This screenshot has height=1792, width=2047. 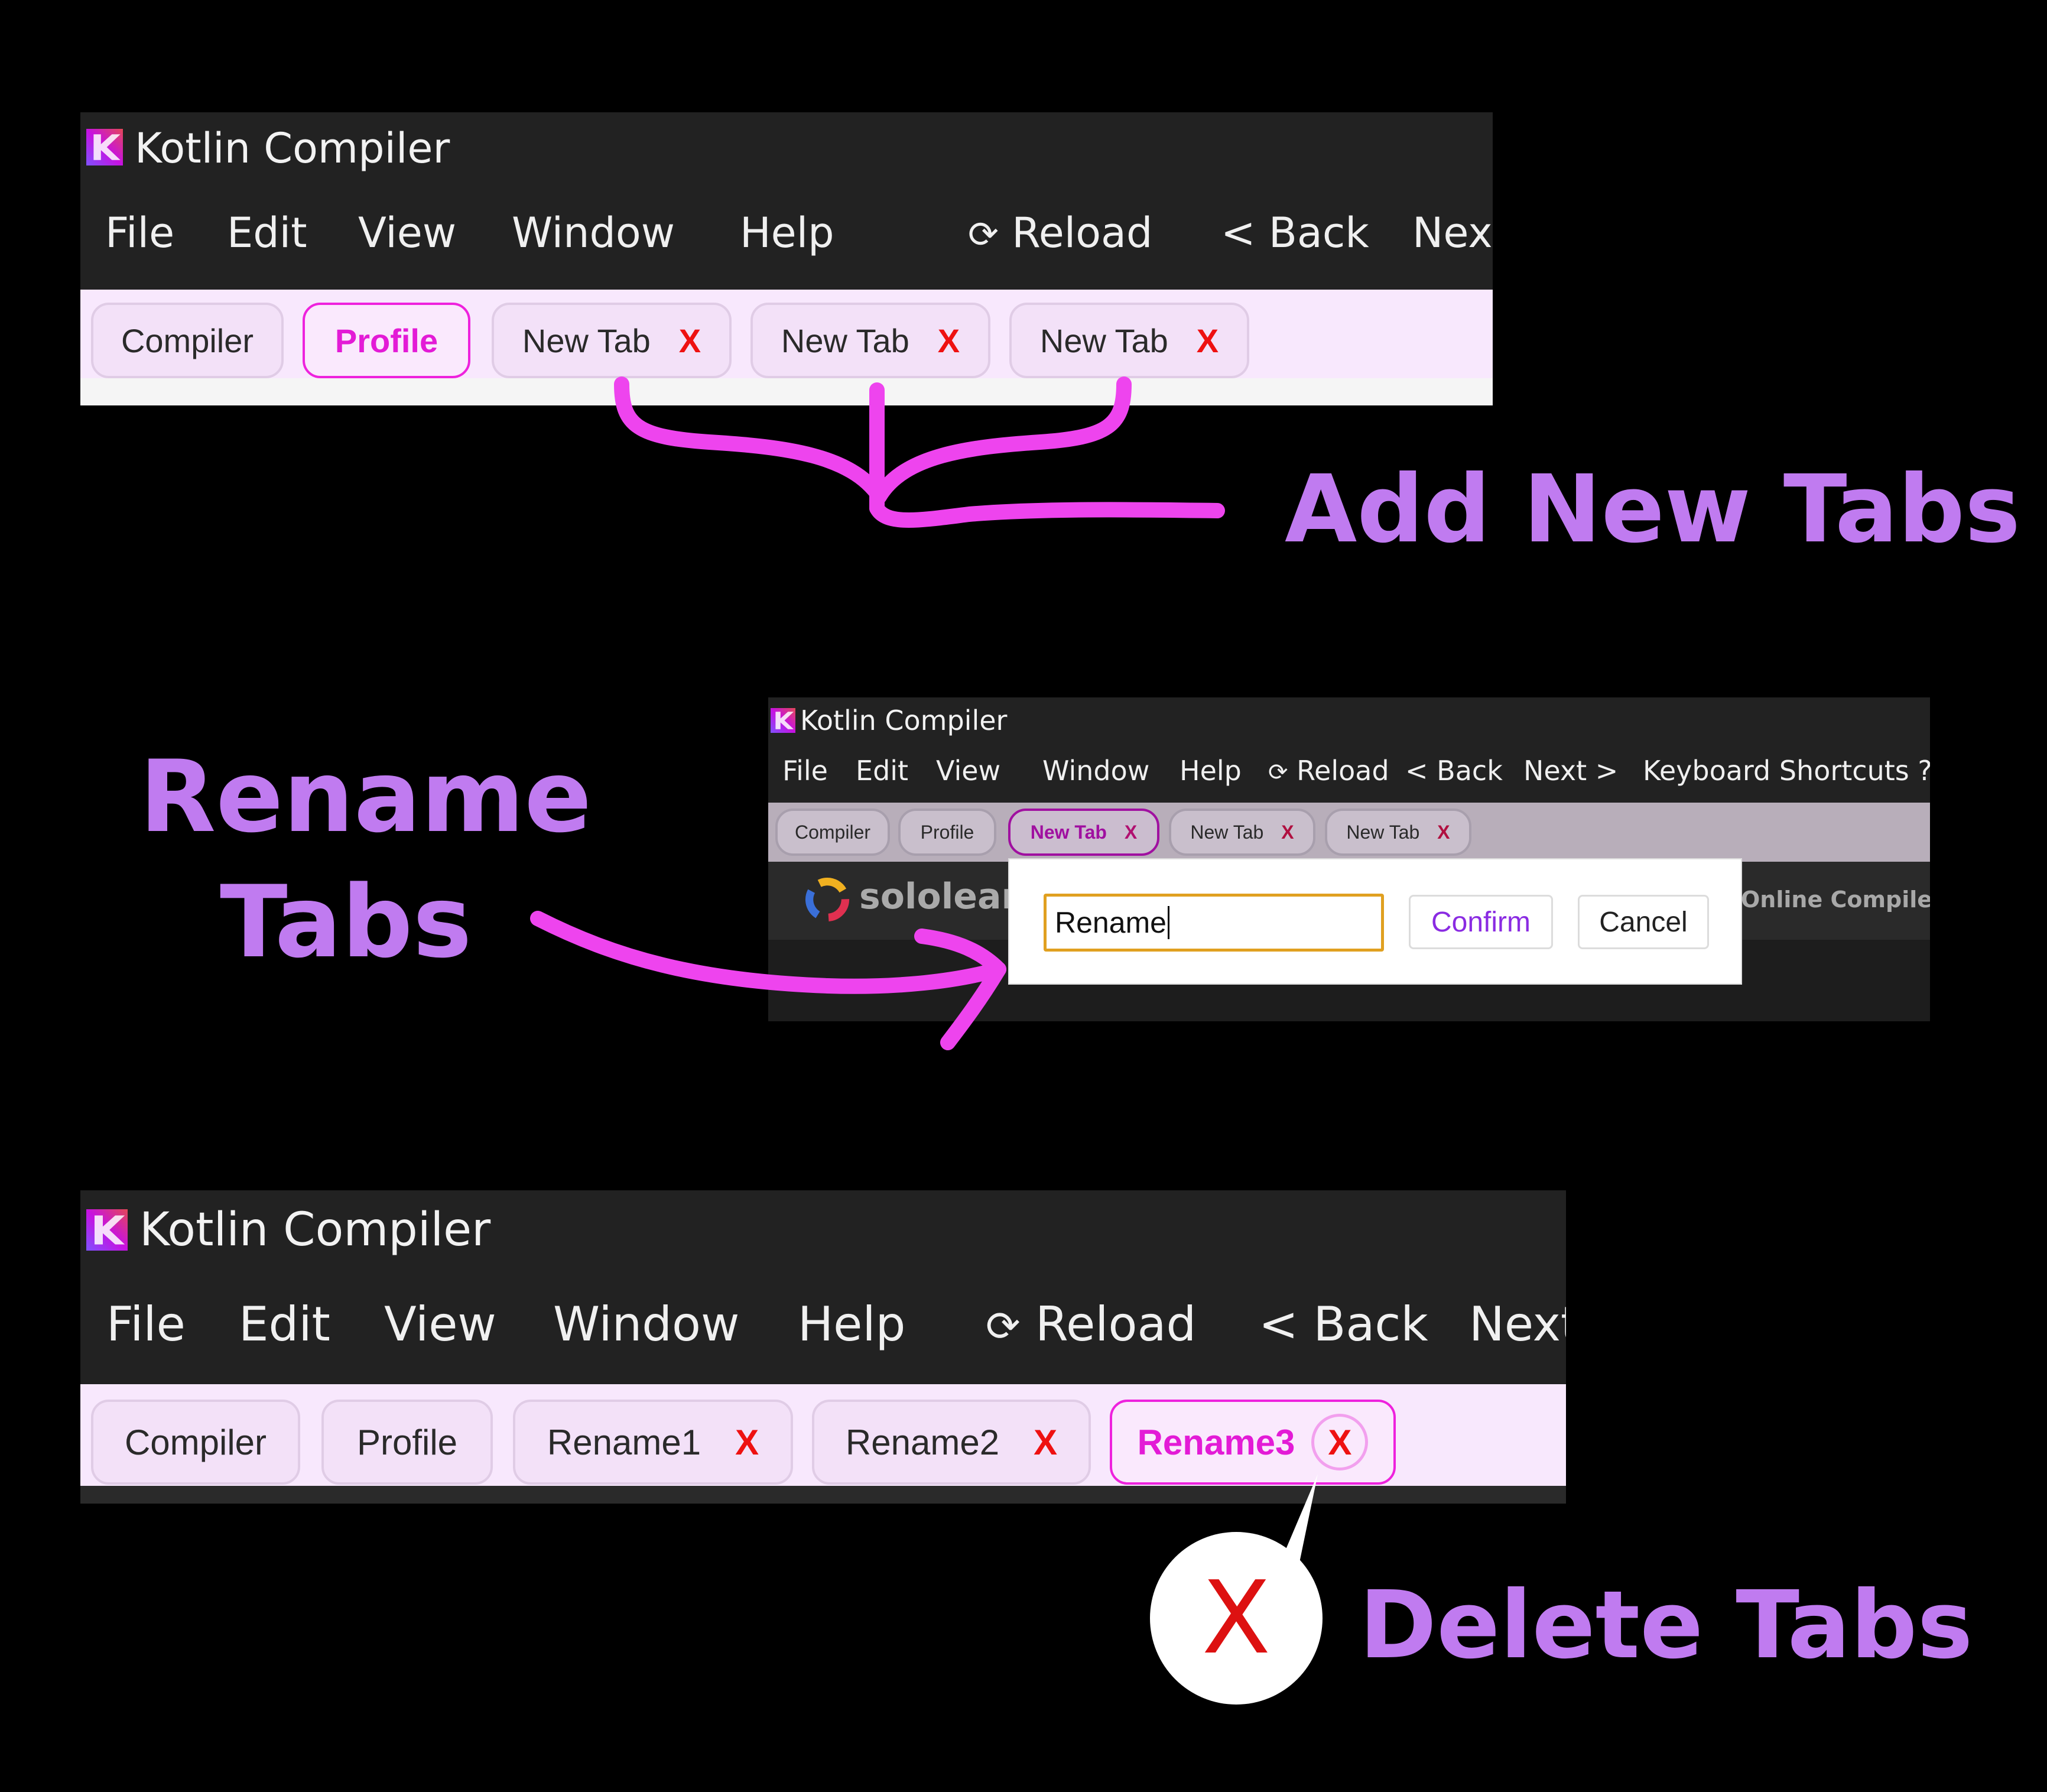 What do you see at coordinates (1253, 1443) in the screenshot?
I see `tab-rename3: Rename3 X` at bounding box center [1253, 1443].